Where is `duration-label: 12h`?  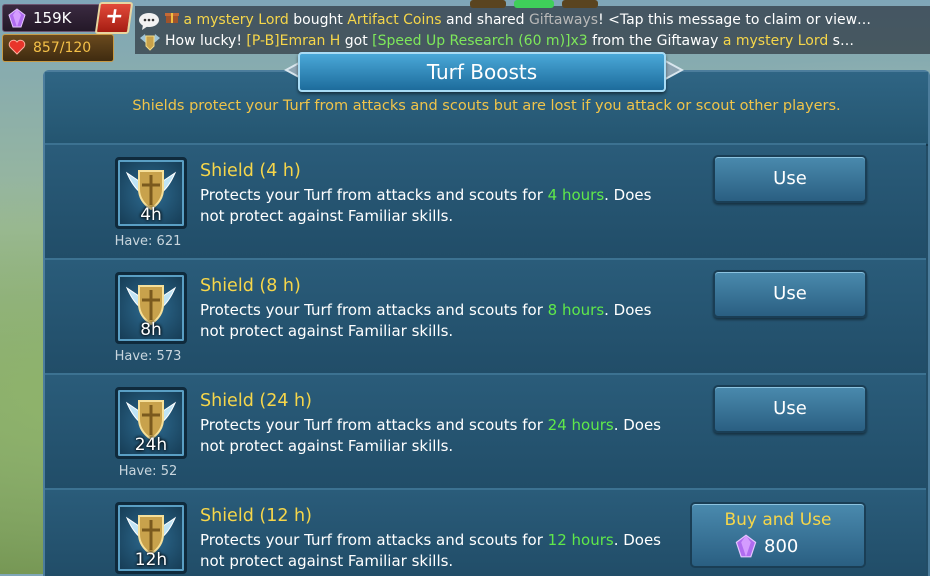
duration-label: 12h is located at coordinates (151, 560).